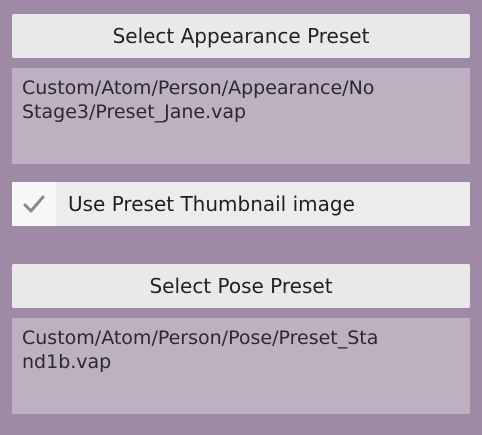 This screenshot has height=435, width=482. I want to click on select-appearance-preset-button: Select Appearance Preset, so click(241, 36).